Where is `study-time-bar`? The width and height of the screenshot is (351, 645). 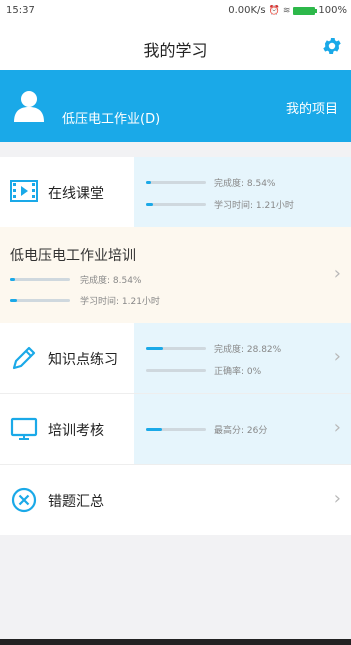 study-time-bar is located at coordinates (176, 204).